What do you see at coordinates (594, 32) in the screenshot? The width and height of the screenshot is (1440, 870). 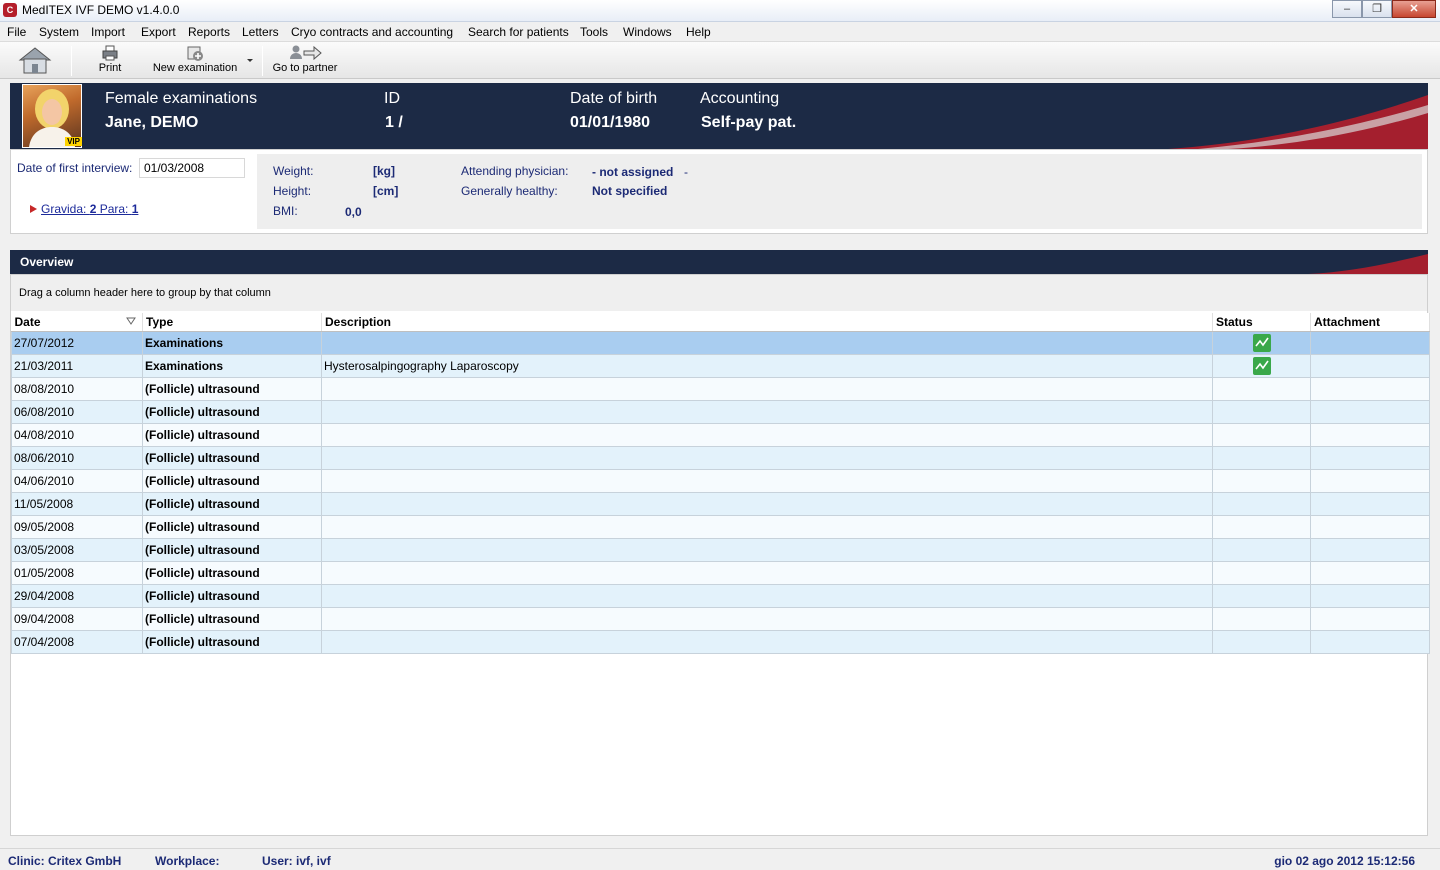 I see `menu-tools: Tools` at bounding box center [594, 32].